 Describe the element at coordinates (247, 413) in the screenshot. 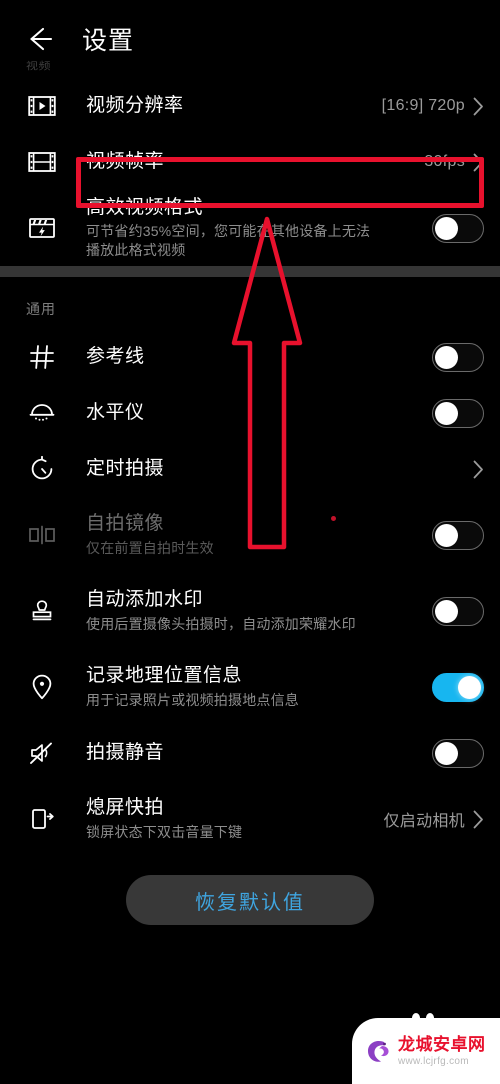

I see `row-text-block: 水平仪` at that location.